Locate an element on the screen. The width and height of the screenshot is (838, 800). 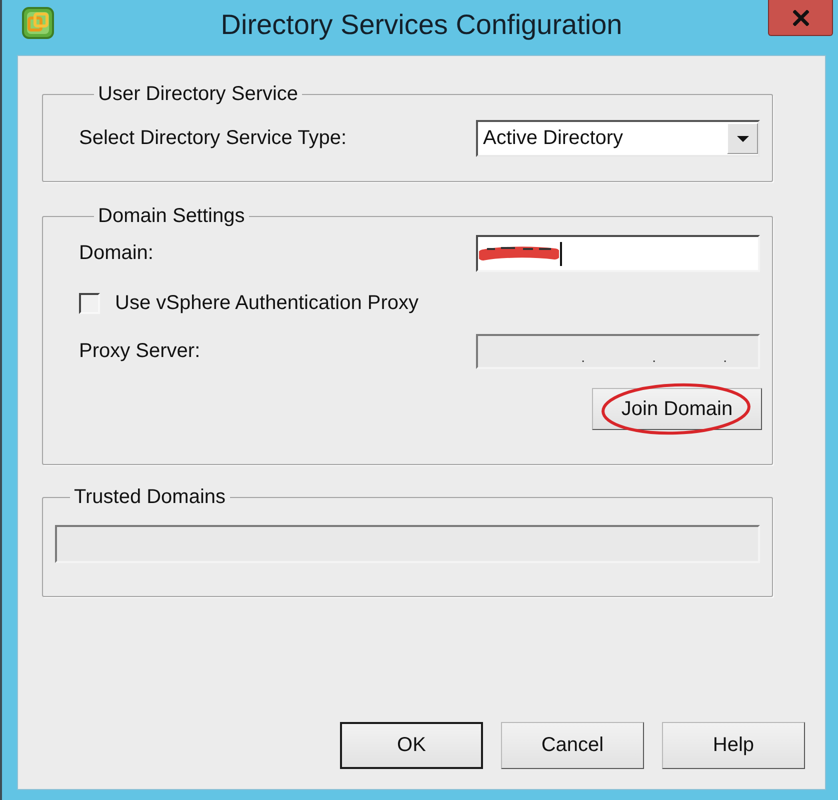
domain-field is located at coordinates (618, 253).